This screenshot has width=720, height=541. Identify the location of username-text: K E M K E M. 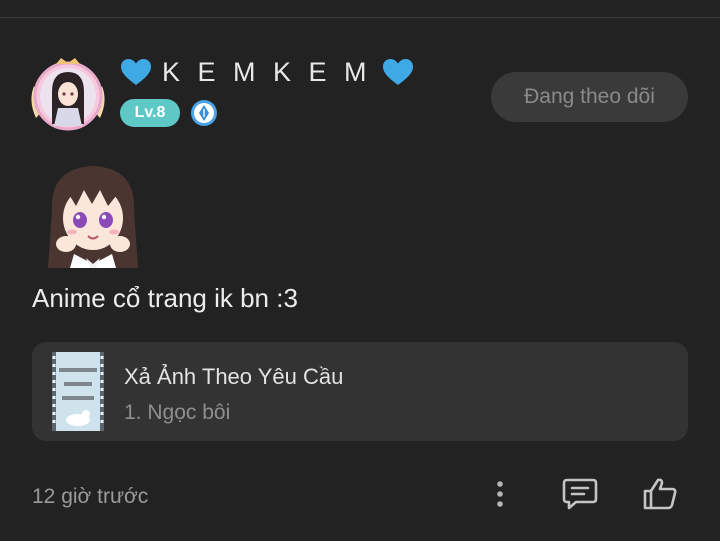
(267, 71).